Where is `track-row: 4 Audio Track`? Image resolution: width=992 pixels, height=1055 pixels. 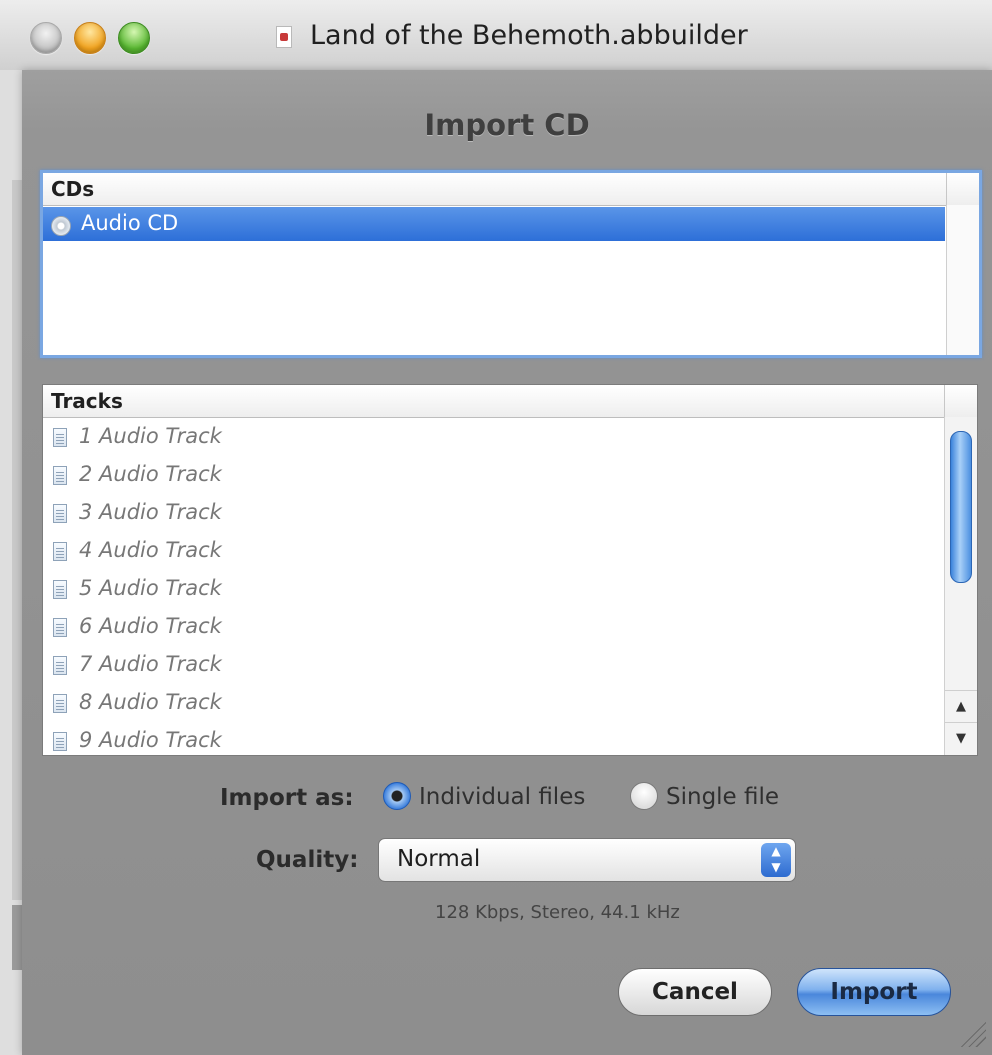
track-row: 4 Audio Track is located at coordinates (493, 551).